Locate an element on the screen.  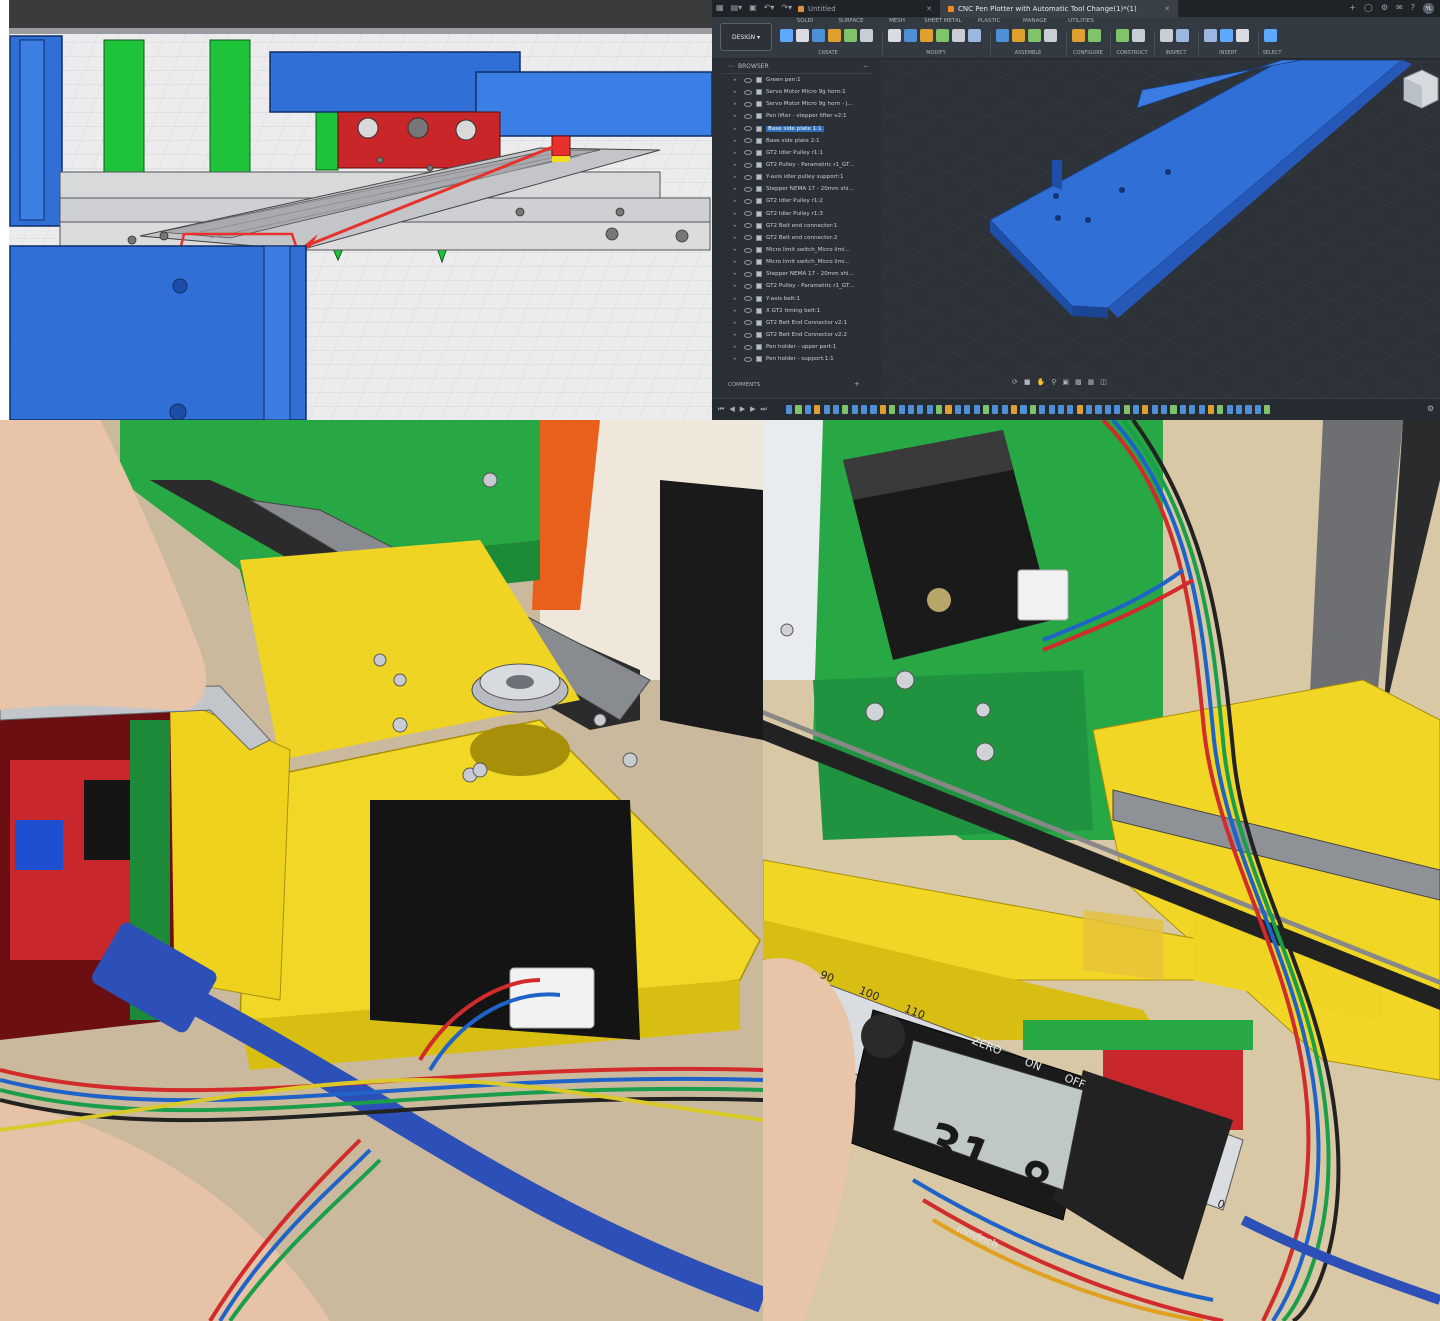
browser-item: ▸ GT2 Belt End Connector v2:1 is located at coordinates (797, 323).